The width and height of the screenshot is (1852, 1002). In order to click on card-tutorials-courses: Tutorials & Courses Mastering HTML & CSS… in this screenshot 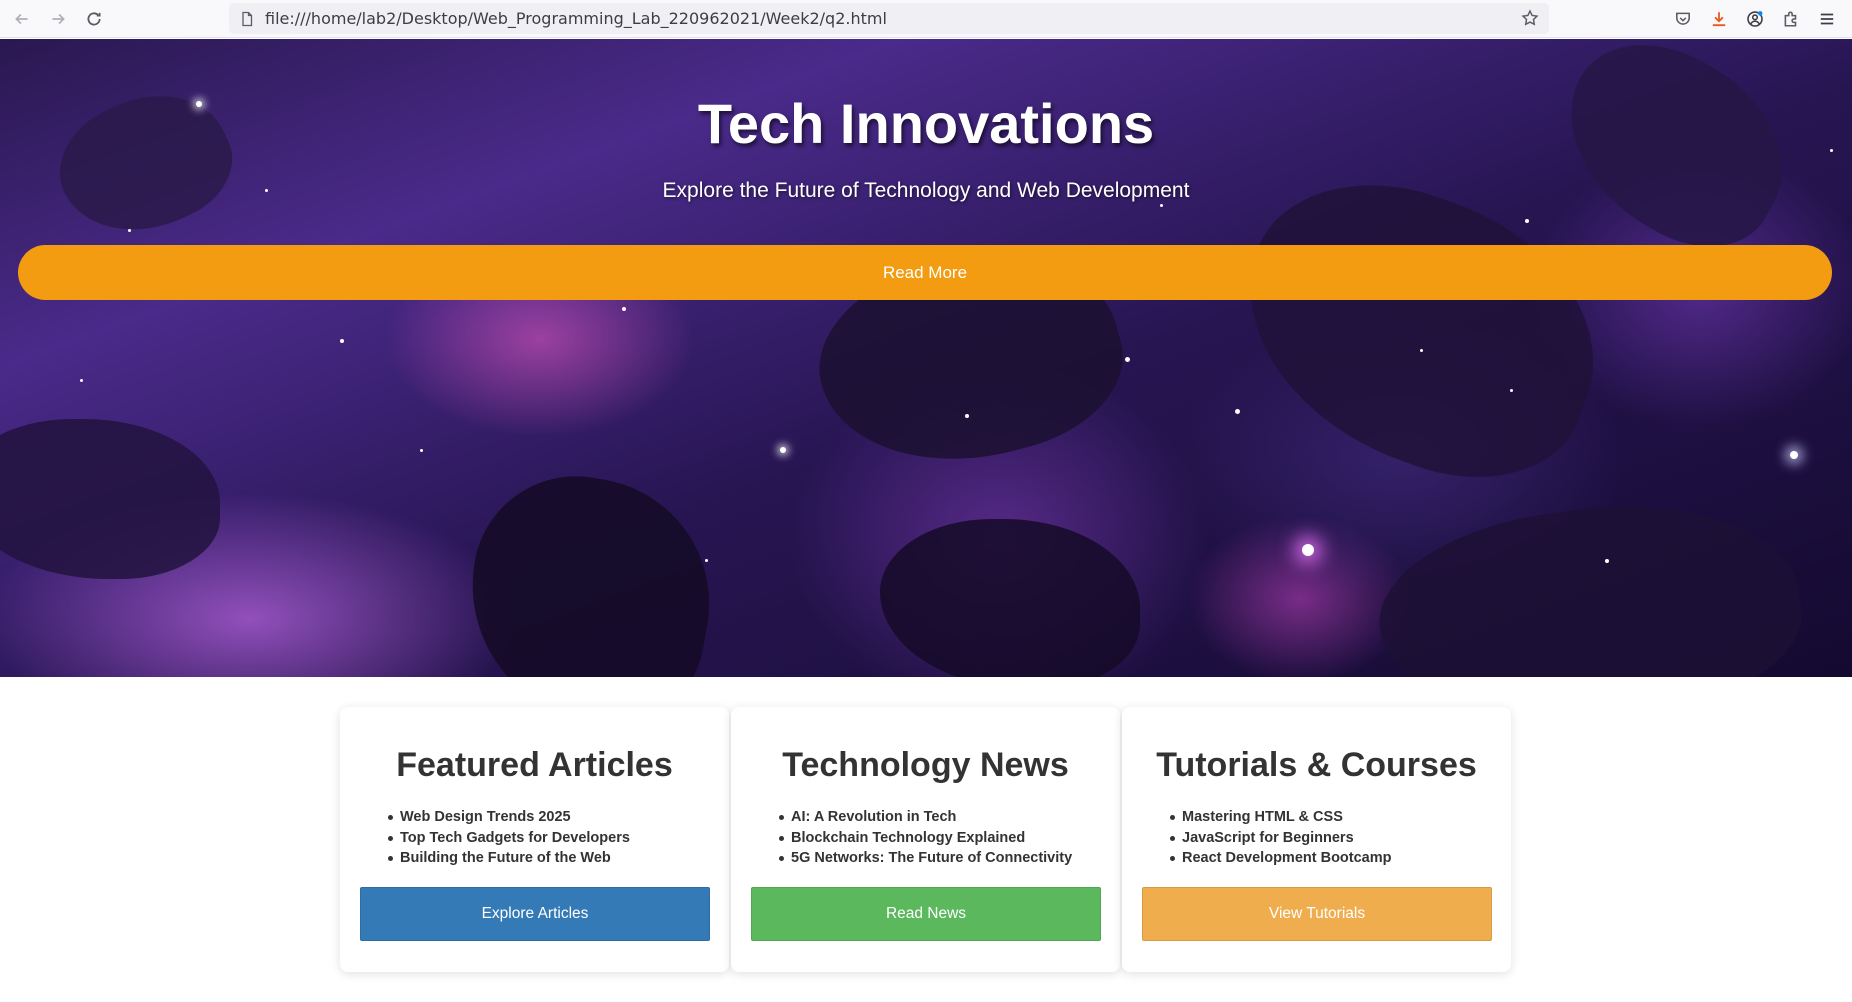, I will do `click(1316, 839)`.